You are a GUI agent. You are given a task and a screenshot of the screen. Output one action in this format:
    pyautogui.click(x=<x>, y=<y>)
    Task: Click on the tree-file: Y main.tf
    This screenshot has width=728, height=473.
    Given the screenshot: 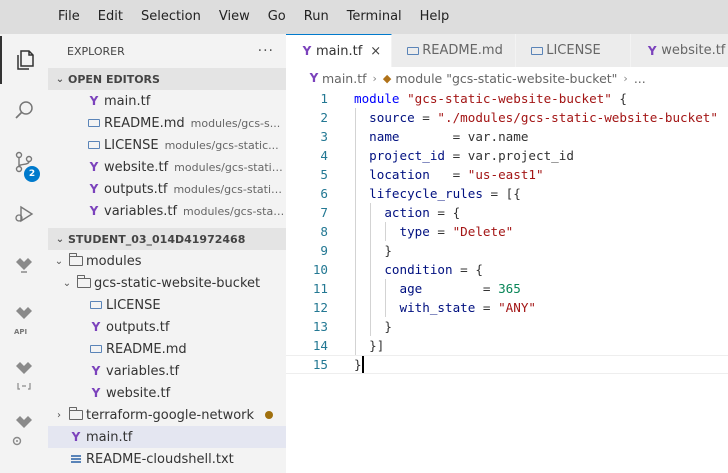 What is the action you would take?
    pyautogui.click(x=167, y=437)
    